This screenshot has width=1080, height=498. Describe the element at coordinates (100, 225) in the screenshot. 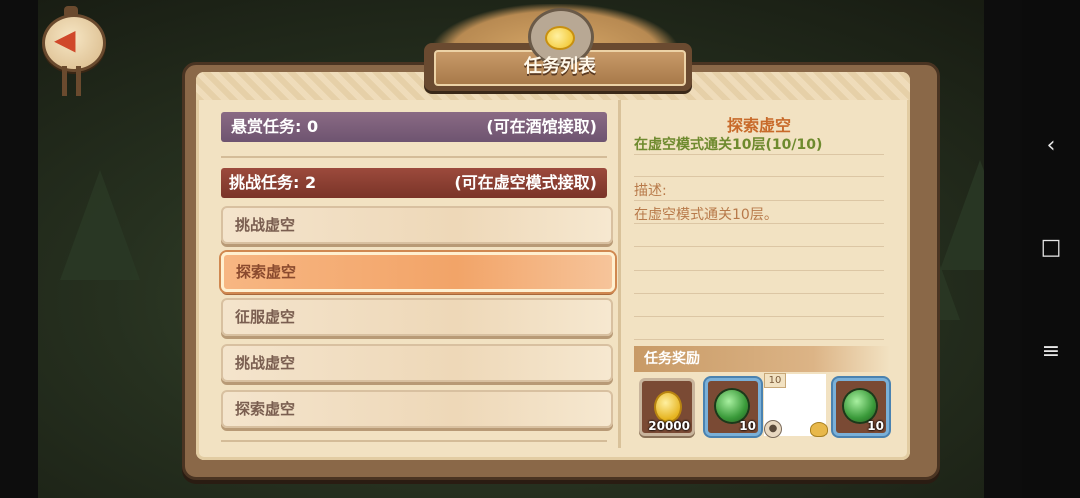

I see `background-tree` at that location.